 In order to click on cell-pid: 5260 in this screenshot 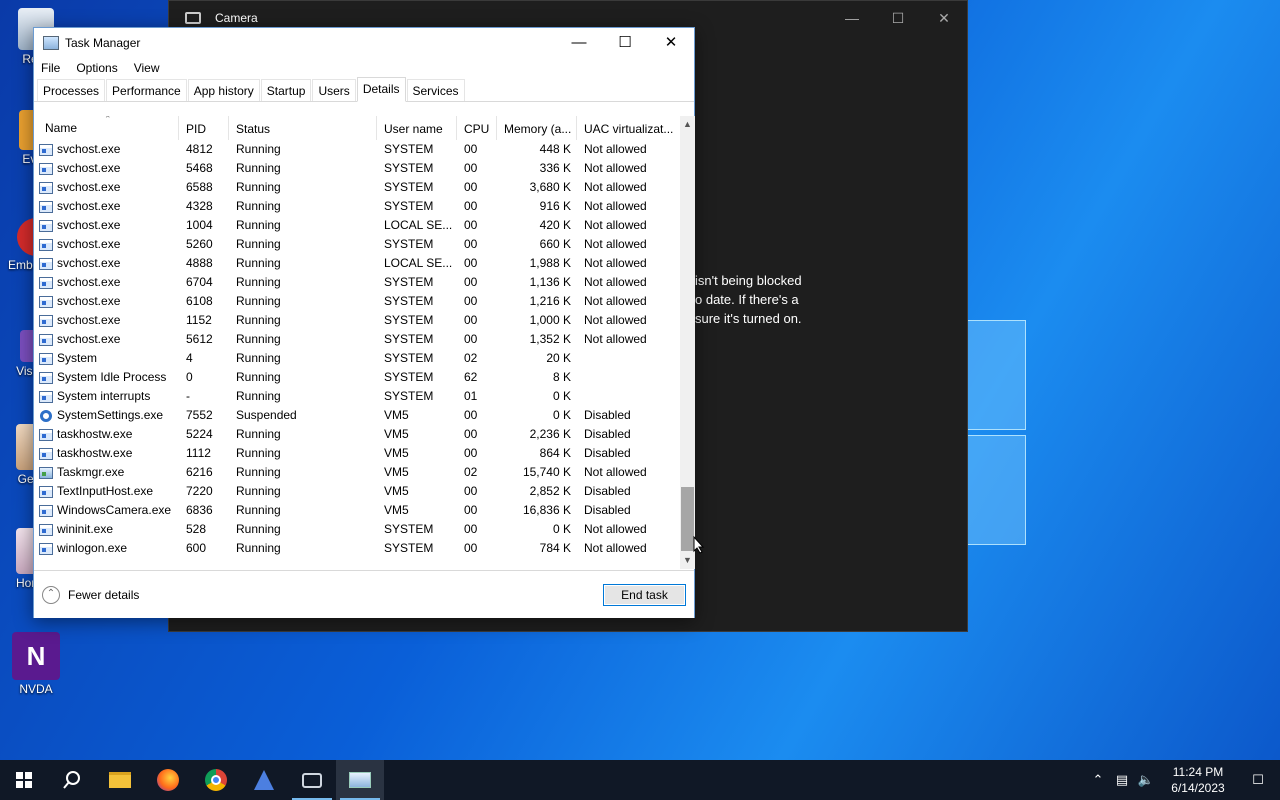, I will do `click(199, 244)`.